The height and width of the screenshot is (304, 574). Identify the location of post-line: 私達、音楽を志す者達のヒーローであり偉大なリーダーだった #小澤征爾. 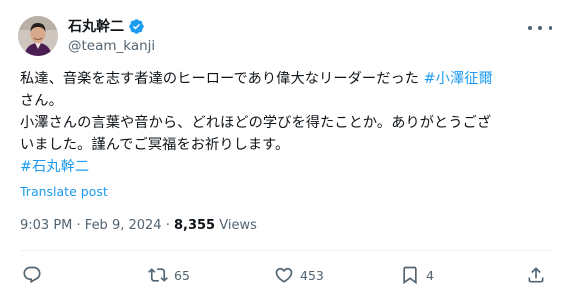
(290, 79).